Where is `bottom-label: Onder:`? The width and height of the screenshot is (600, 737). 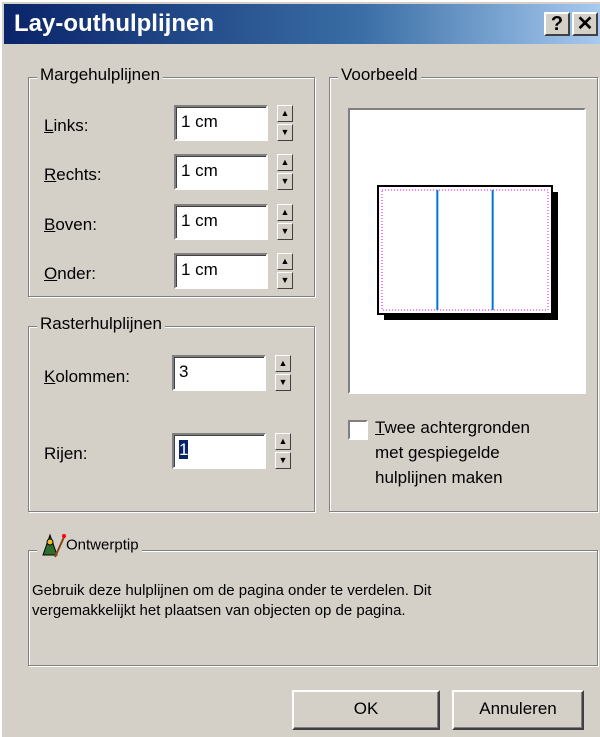 bottom-label: Onder: is located at coordinates (70, 273).